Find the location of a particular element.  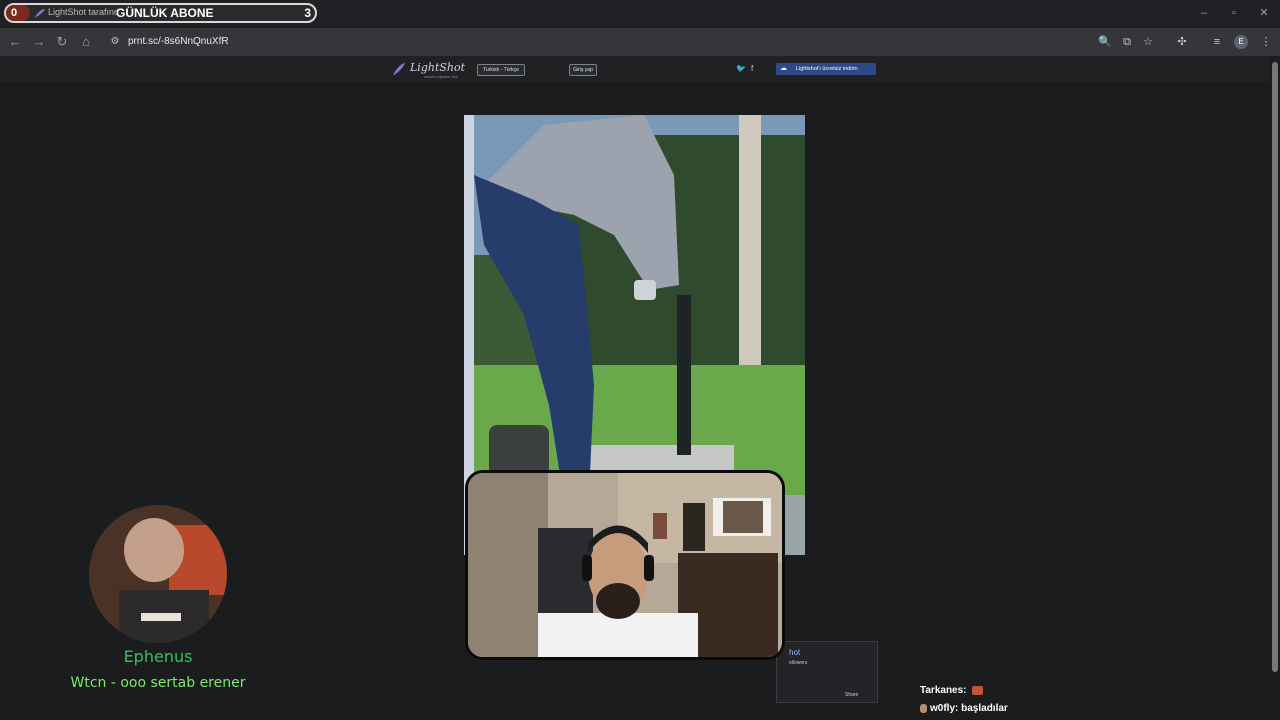

share-panel: hot ollowers Share is located at coordinates (827, 672).